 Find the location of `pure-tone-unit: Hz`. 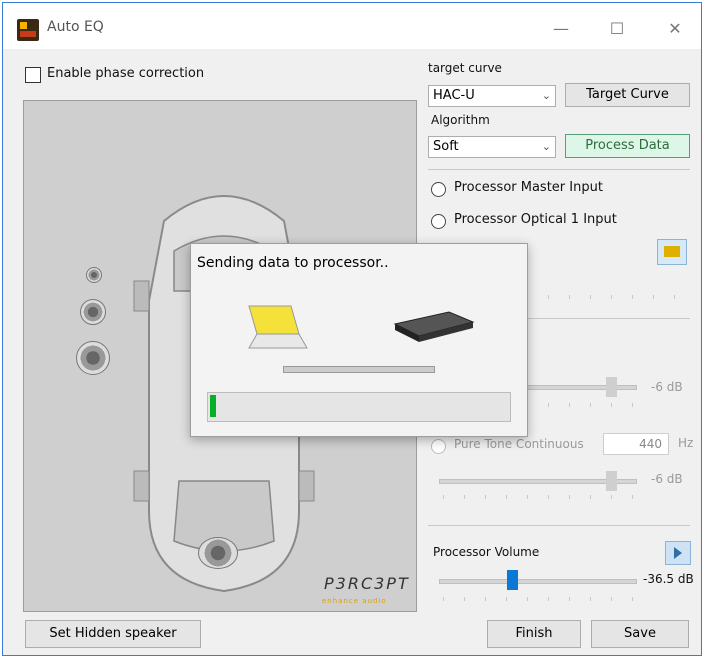

pure-tone-unit: Hz is located at coordinates (686, 443).